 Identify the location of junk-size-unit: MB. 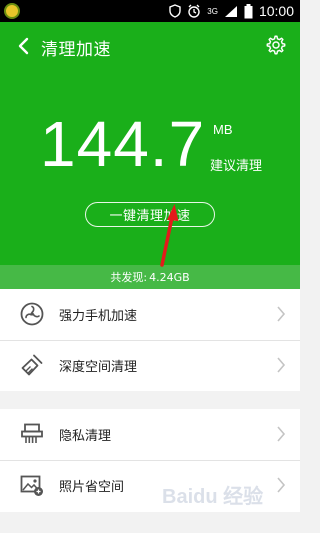
(223, 129).